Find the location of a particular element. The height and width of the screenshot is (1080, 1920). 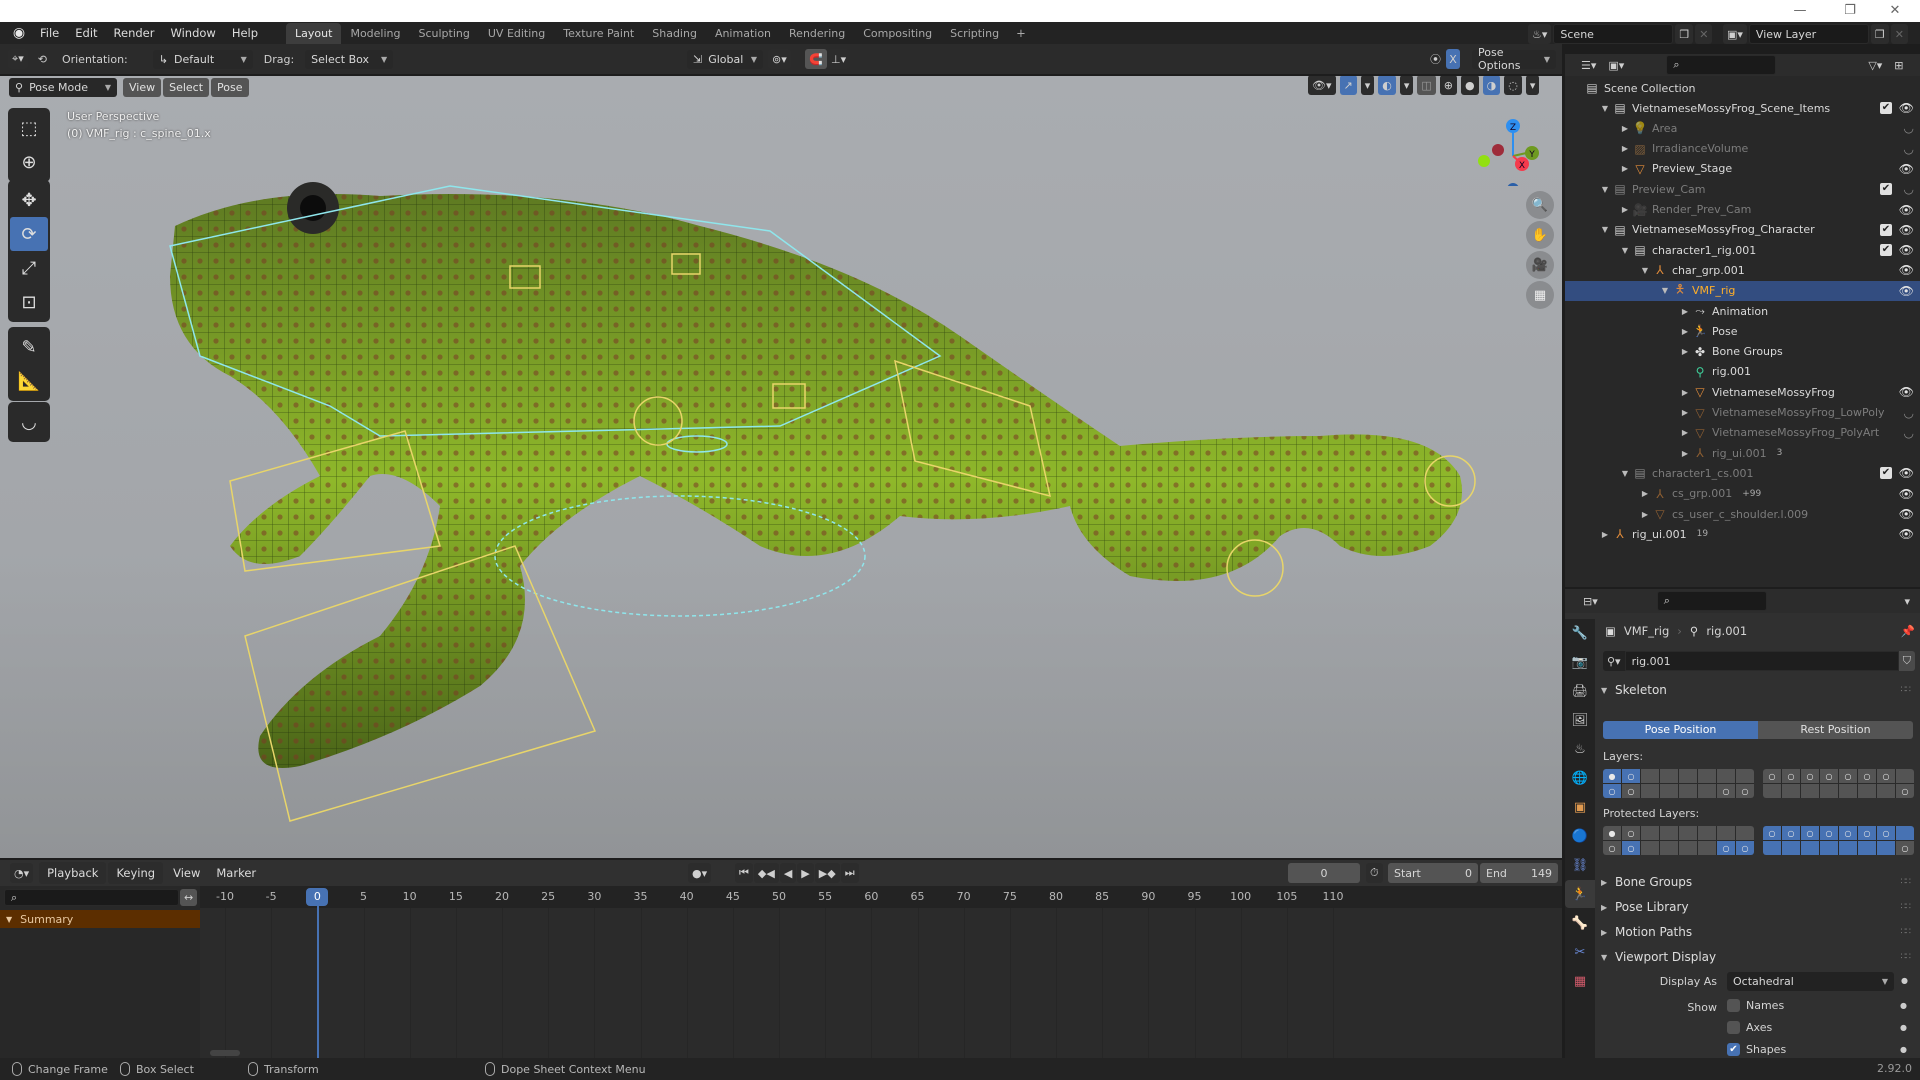

armature-data-browse-icon: ⚲▾ is located at coordinates (1614, 661).